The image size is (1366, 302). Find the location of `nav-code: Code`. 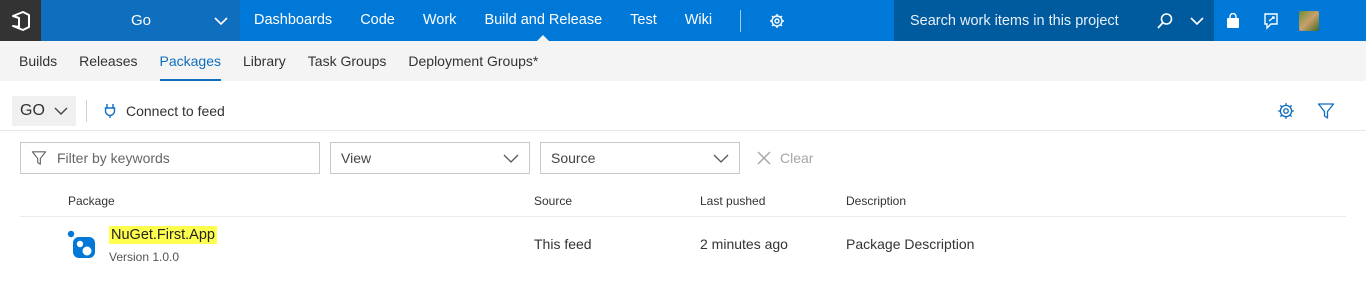

nav-code: Code is located at coordinates (377, 20).